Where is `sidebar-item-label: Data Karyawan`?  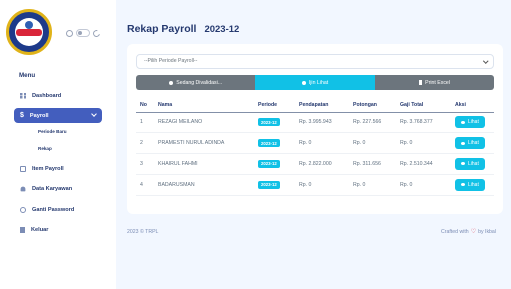 sidebar-item-label: Data Karyawan is located at coordinates (52, 188).